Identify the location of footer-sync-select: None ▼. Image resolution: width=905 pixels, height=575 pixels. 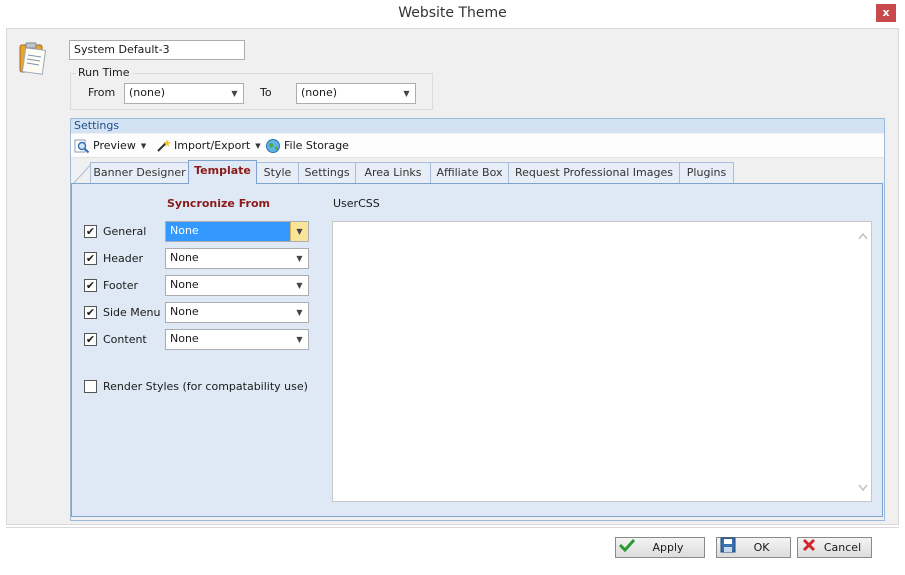
(237, 285).